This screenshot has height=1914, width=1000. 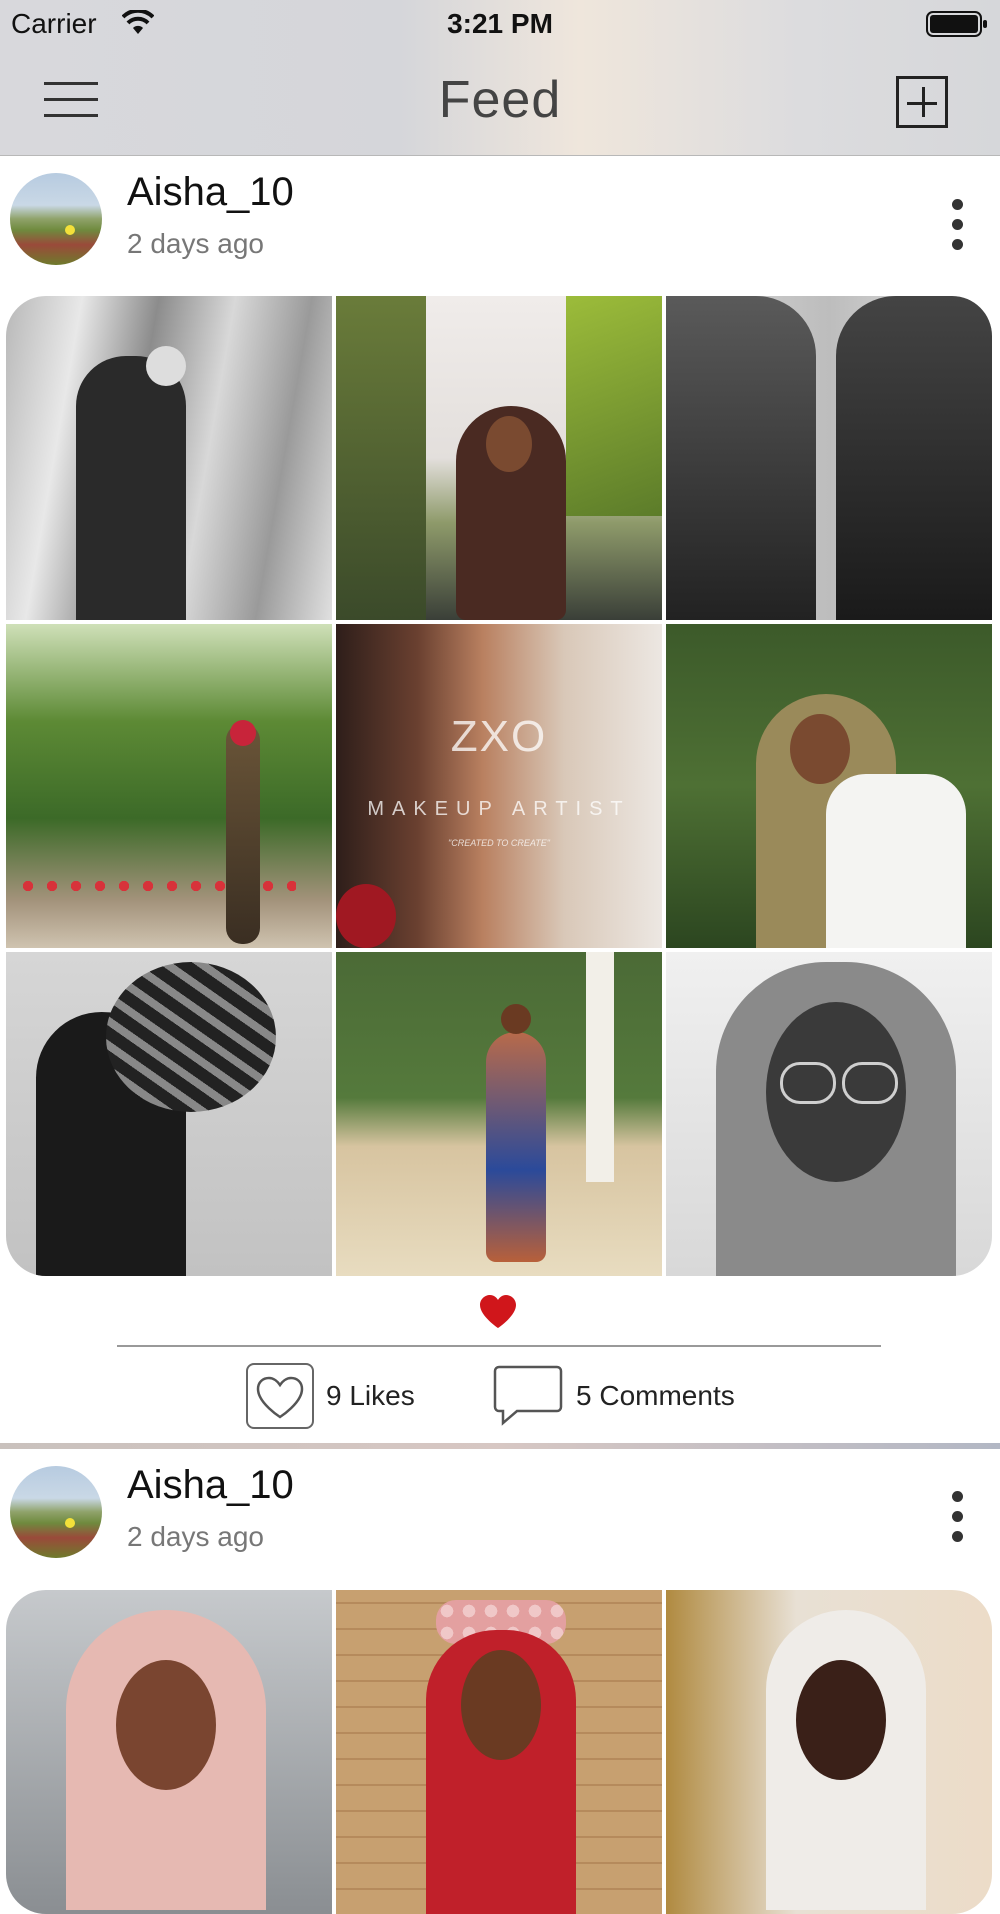 I want to click on nav-header: Carrier 3:21 PM Feed, so click(x=500, y=78).